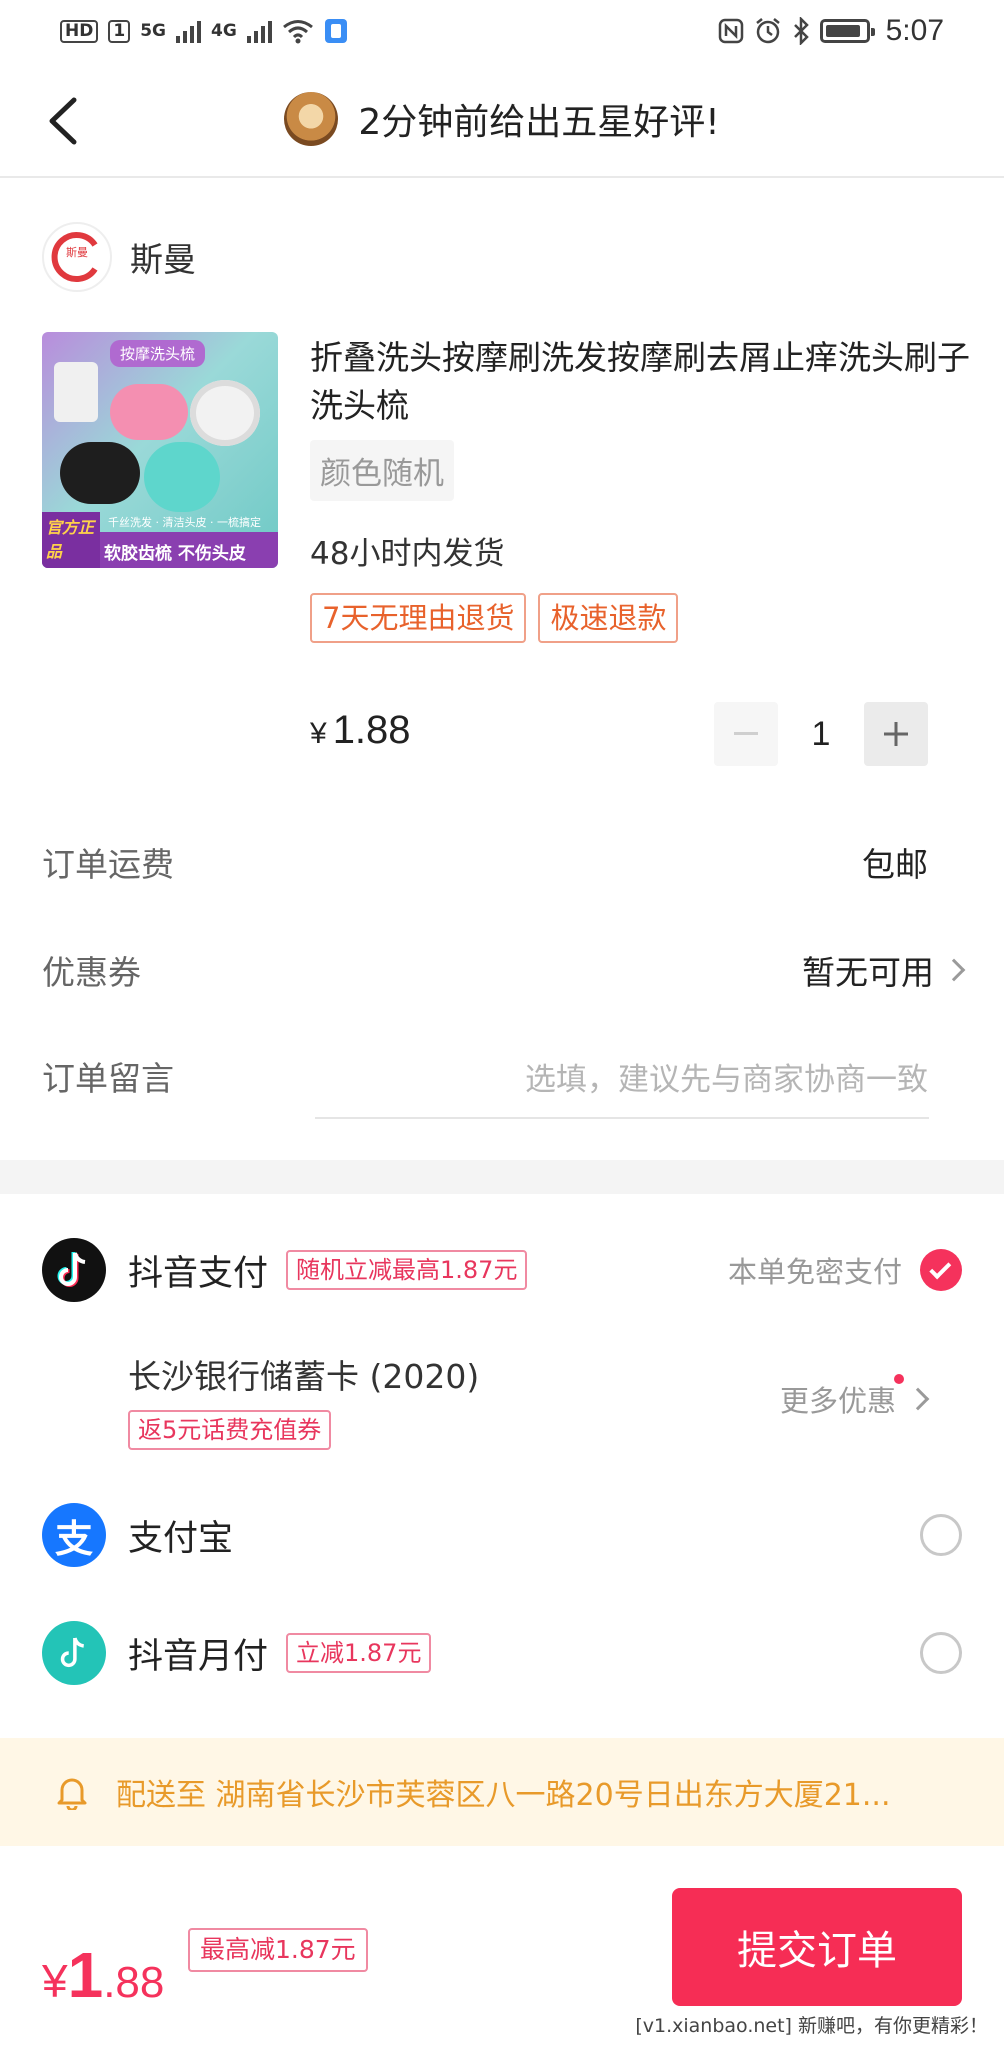 This screenshot has width=1004, height=2048. I want to click on plus-icon, so click(896, 734).